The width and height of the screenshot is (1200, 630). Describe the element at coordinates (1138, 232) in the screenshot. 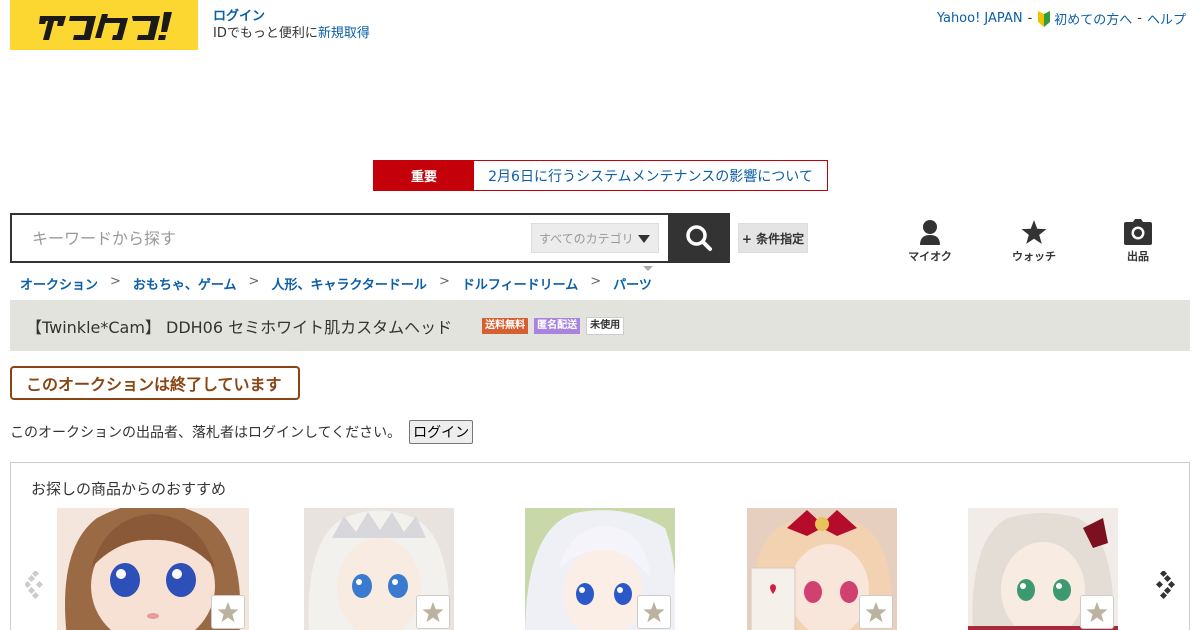

I see `camera-icon` at that location.